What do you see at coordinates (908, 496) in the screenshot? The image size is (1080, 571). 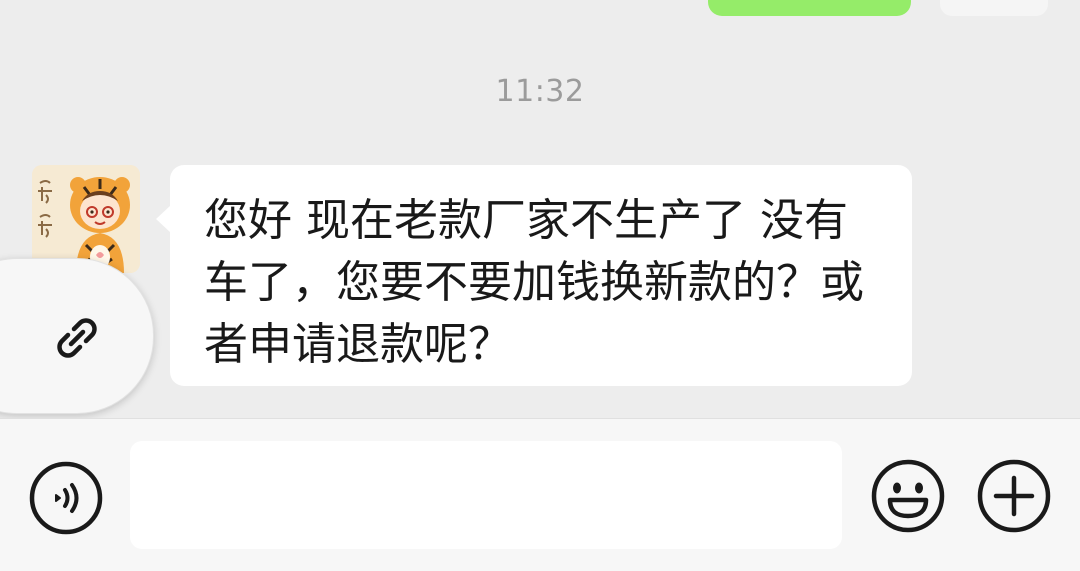 I see `emoji-icon` at bounding box center [908, 496].